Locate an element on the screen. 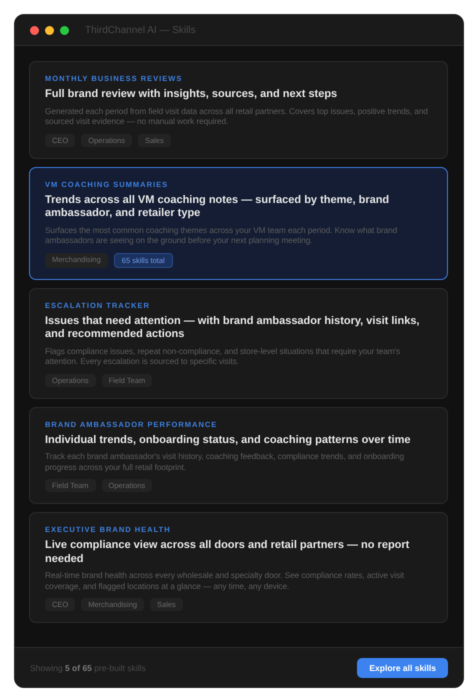  card-description: Surfaces the most common coaching themes across your VM team each period. Know what brand ambassadors are seeing on the ground before your next planning meeting. is located at coordinates (221, 235).